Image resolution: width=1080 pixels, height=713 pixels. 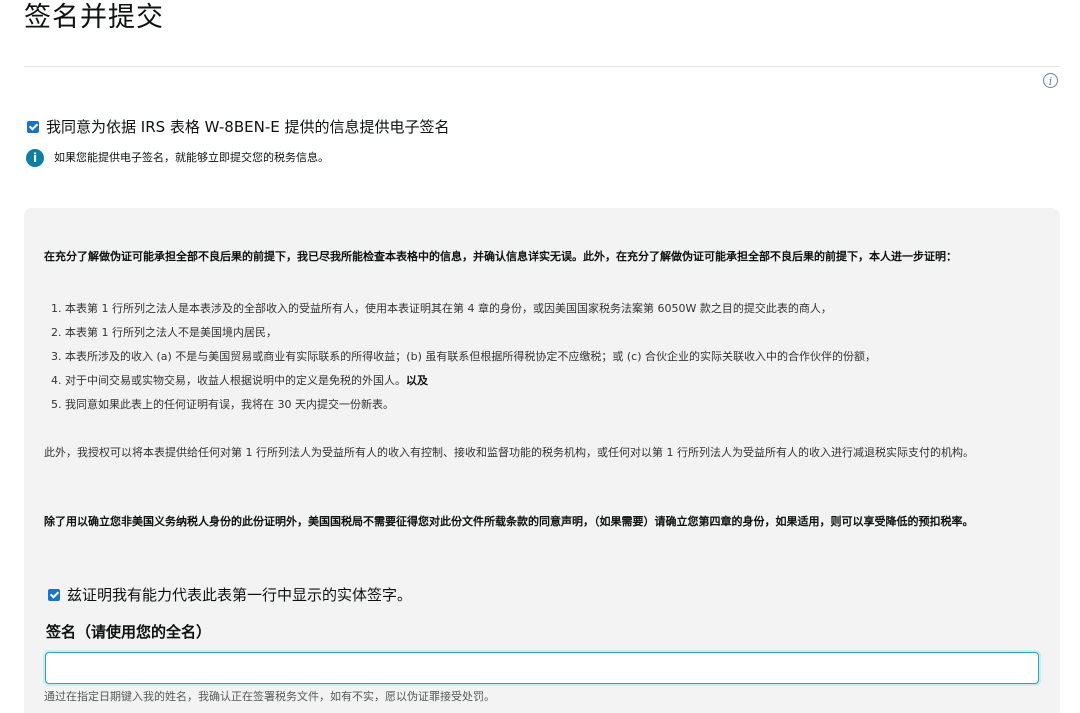 I want to click on divider, so click(x=542, y=66).